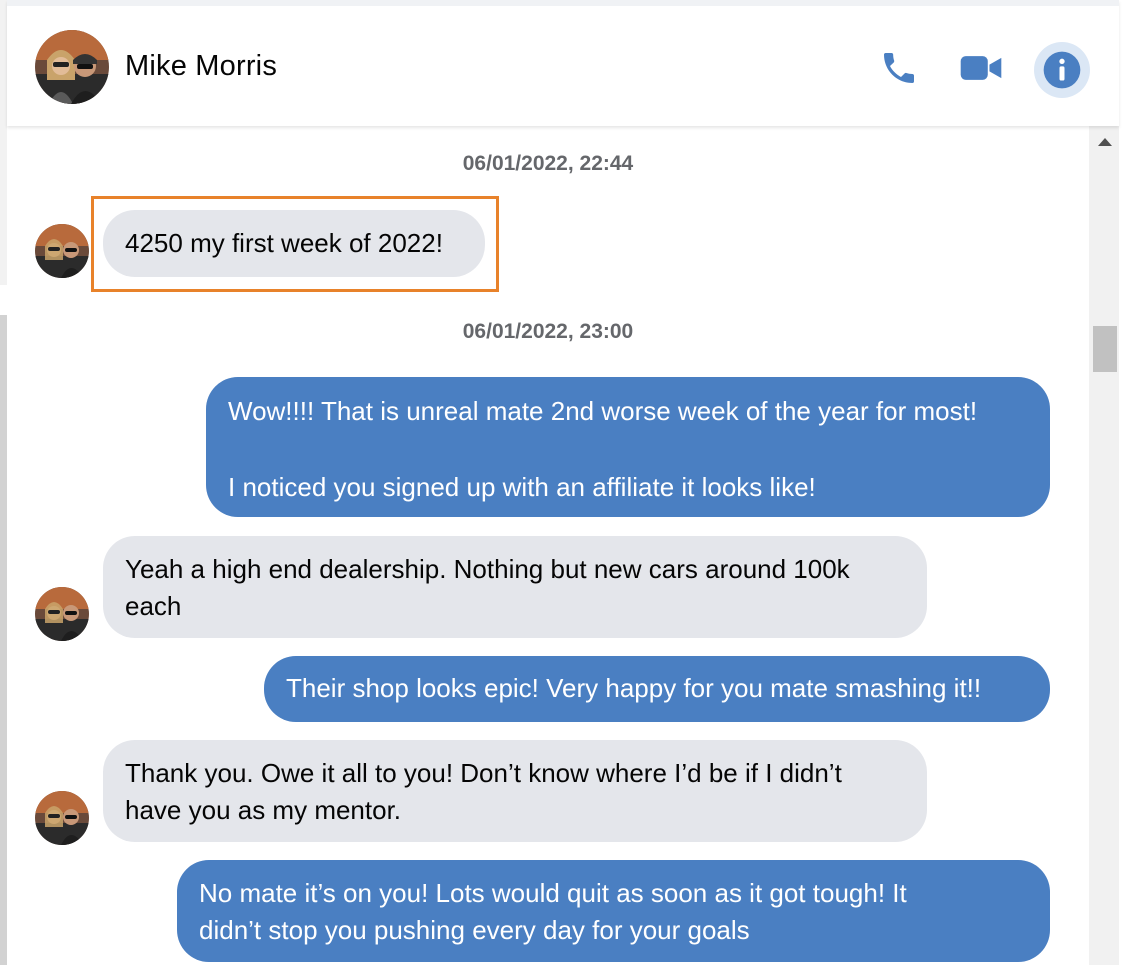  I want to click on message-timestamp: 06/01/2022, 23:00, so click(548, 331).